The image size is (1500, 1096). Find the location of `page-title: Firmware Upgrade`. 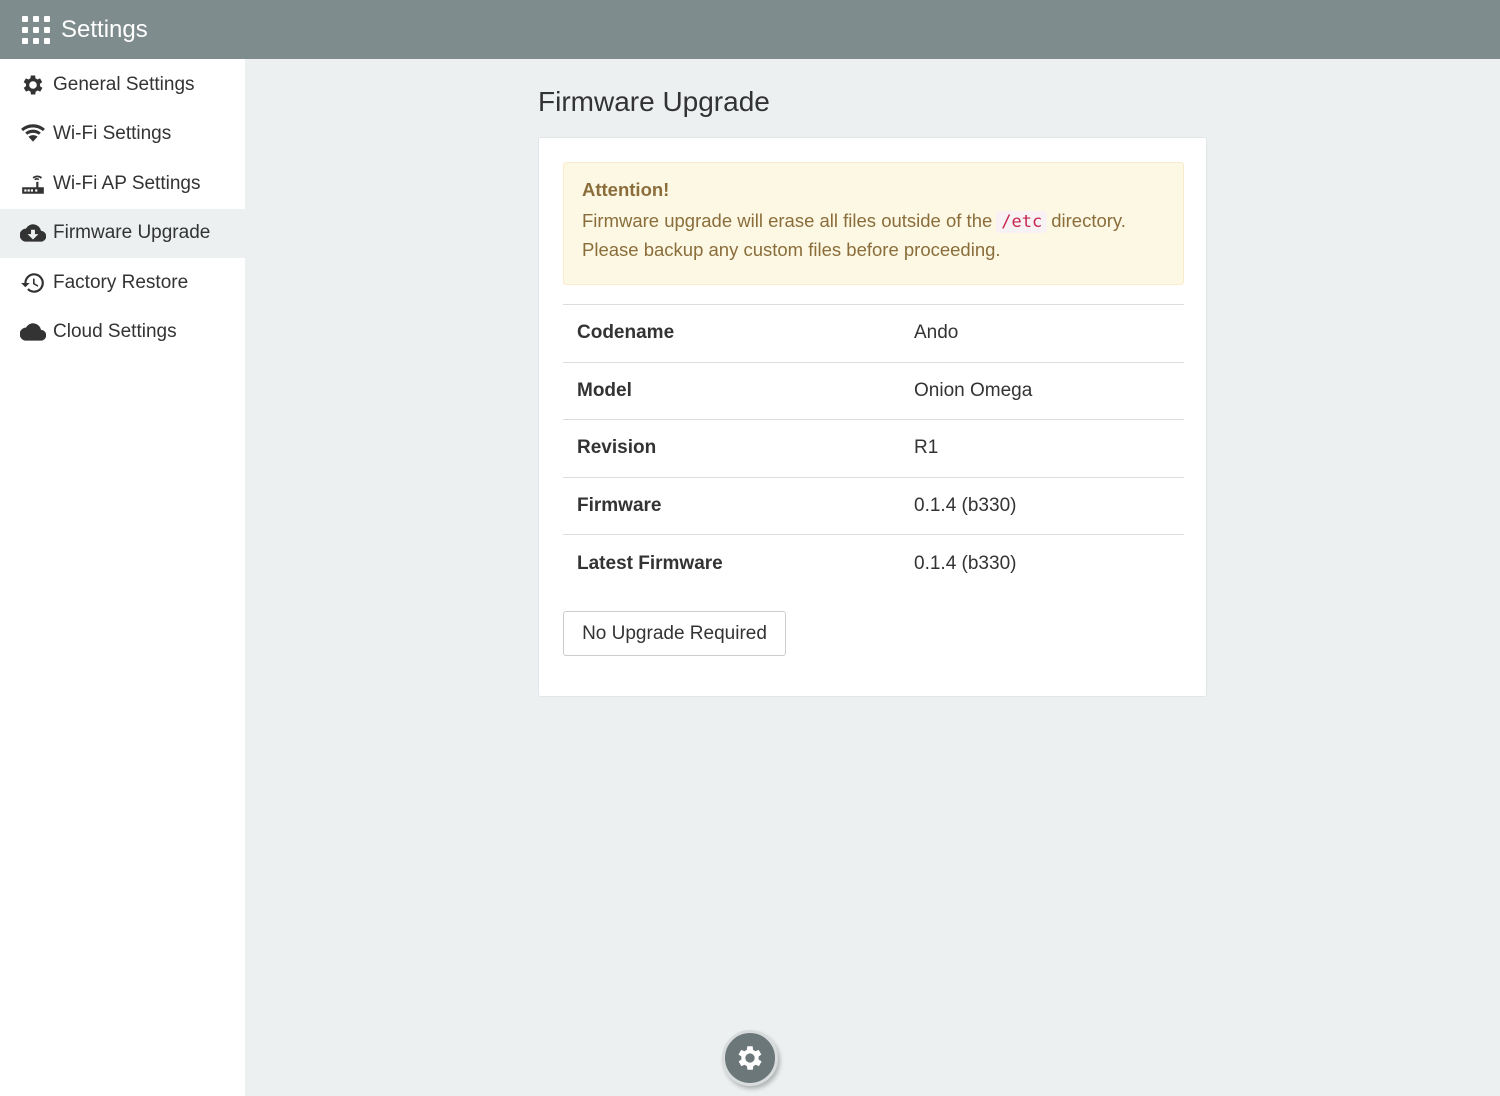

page-title: Firmware Upgrade is located at coordinates (654, 101).